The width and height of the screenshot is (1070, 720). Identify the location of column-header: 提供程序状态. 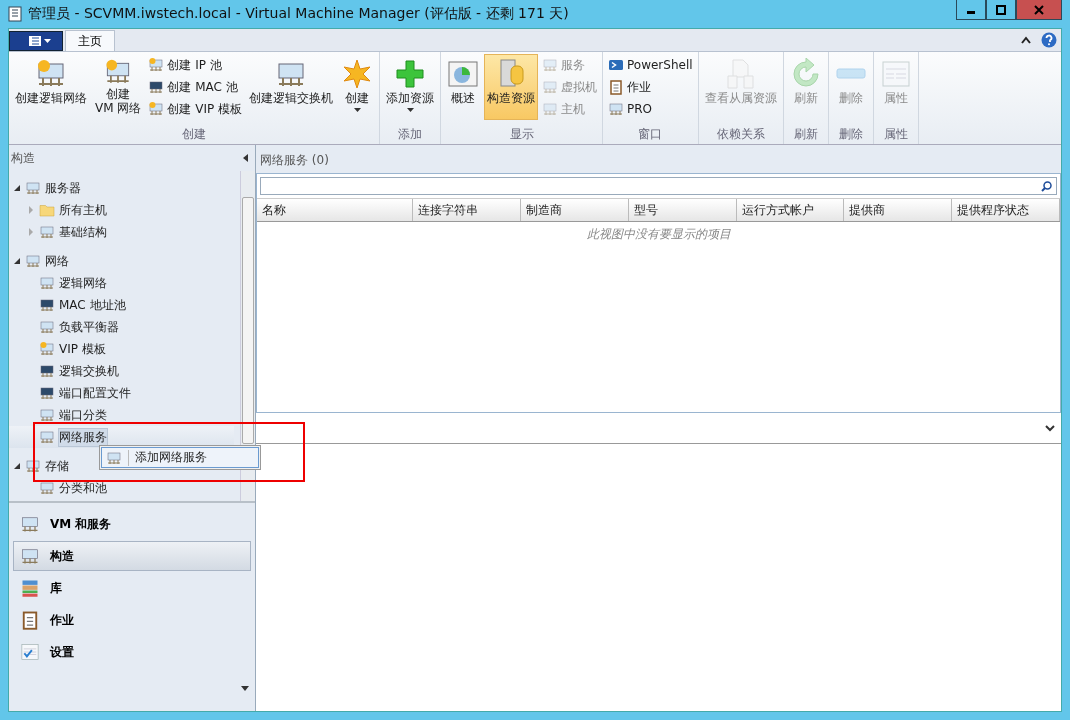
(1006, 210).